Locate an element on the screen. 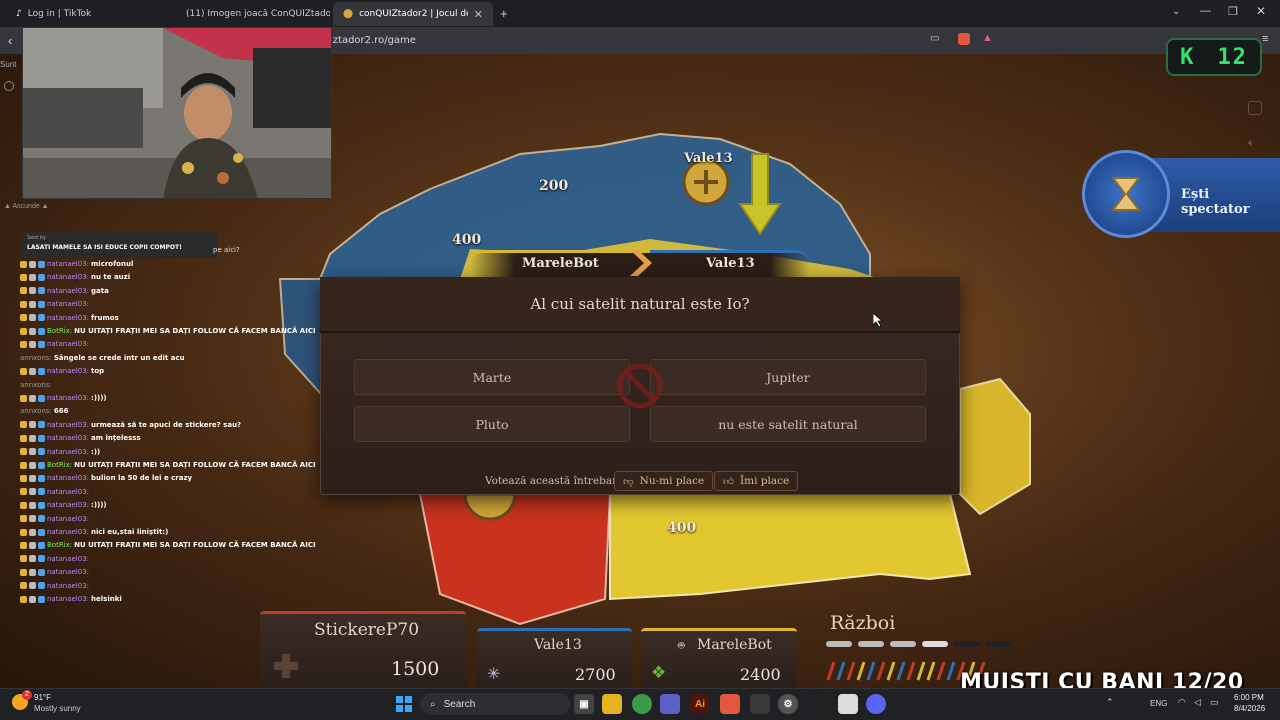 This screenshot has height=720, width=1280. sound-icon: 🔈︎ is located at coordinates (1251, 143).